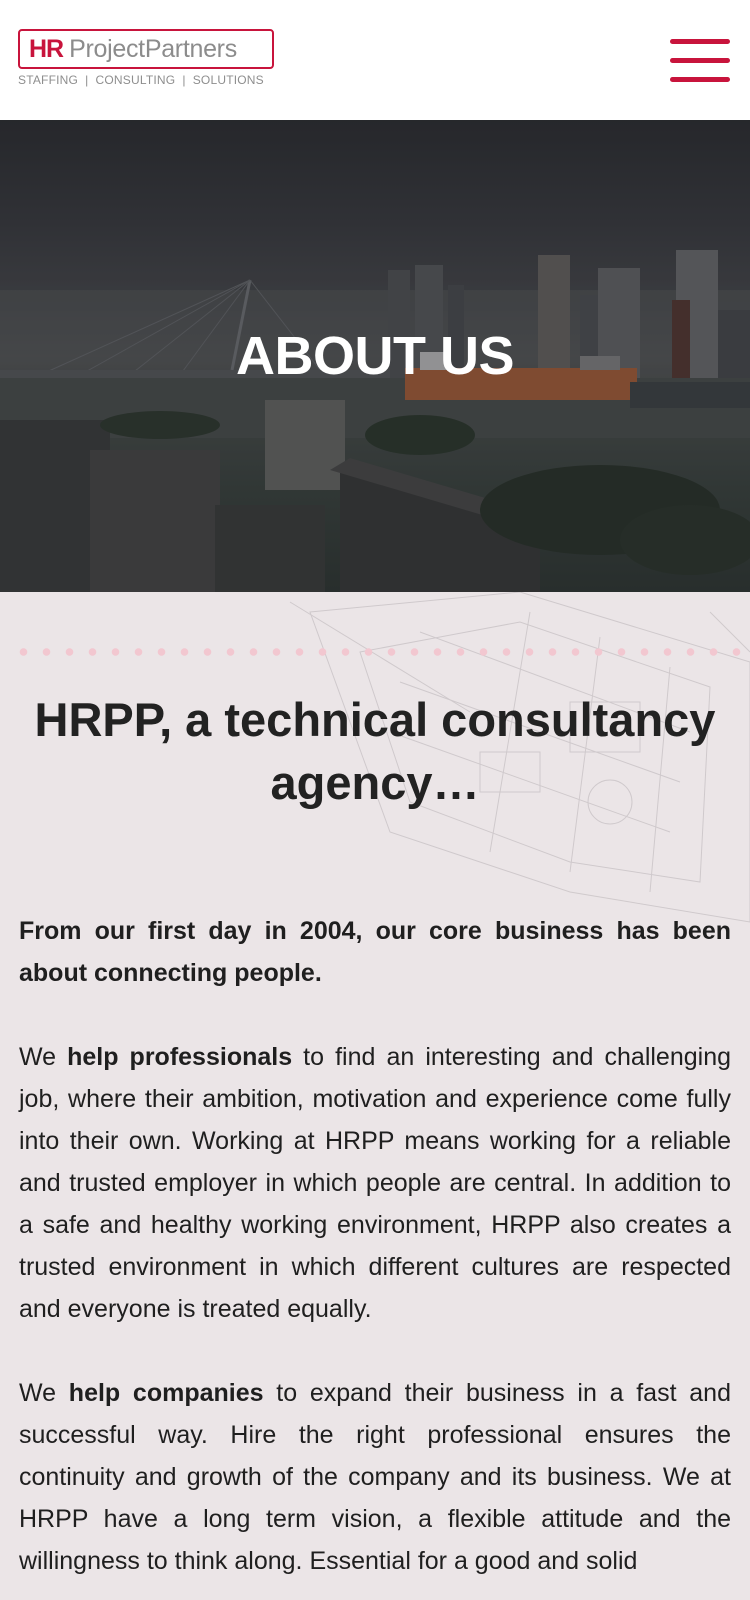  I want to click on hamburger-menu-icon, so click(701, 61).